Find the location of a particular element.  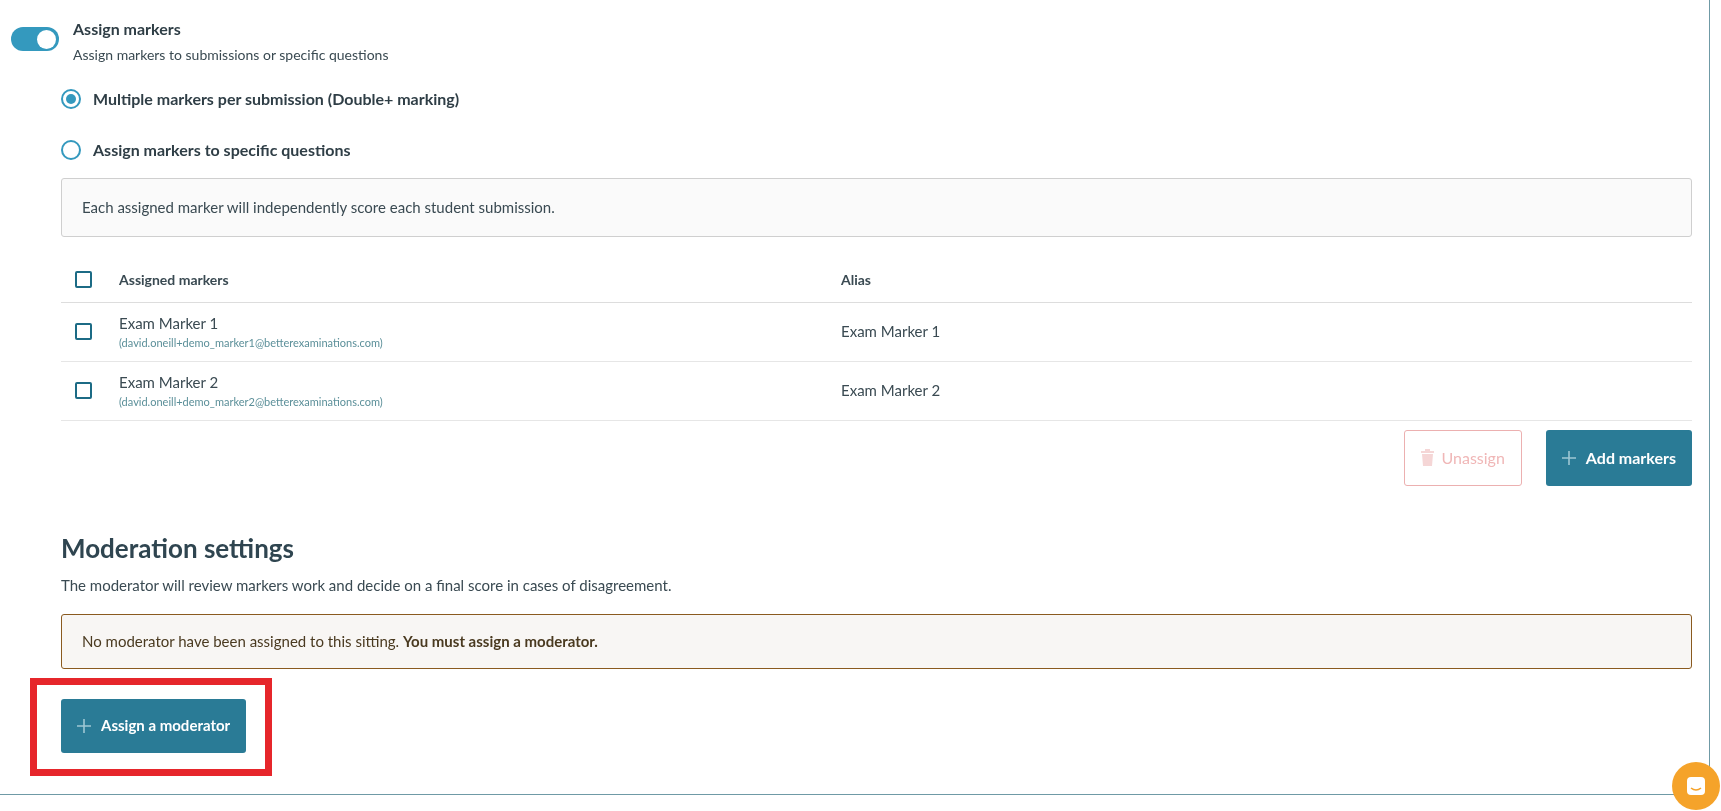

section-title: Assign markers is located at coordinates (127, 29).